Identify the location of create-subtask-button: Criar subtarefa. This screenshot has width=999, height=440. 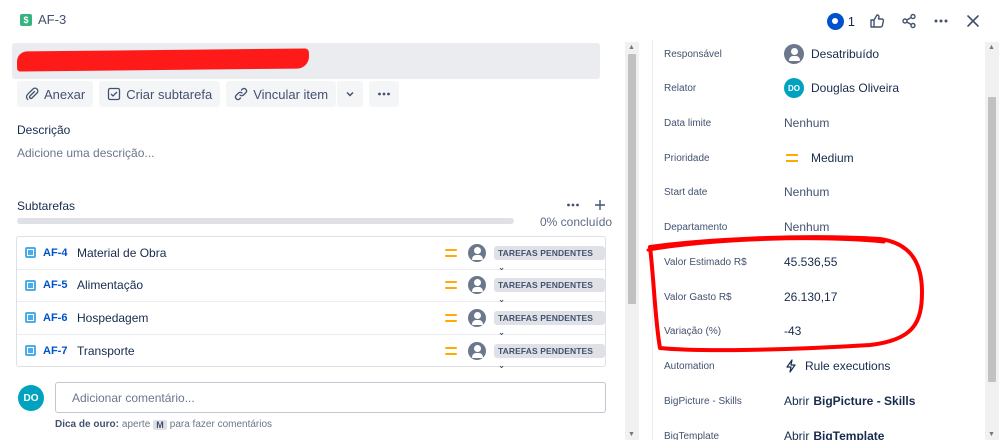
(160, 94).